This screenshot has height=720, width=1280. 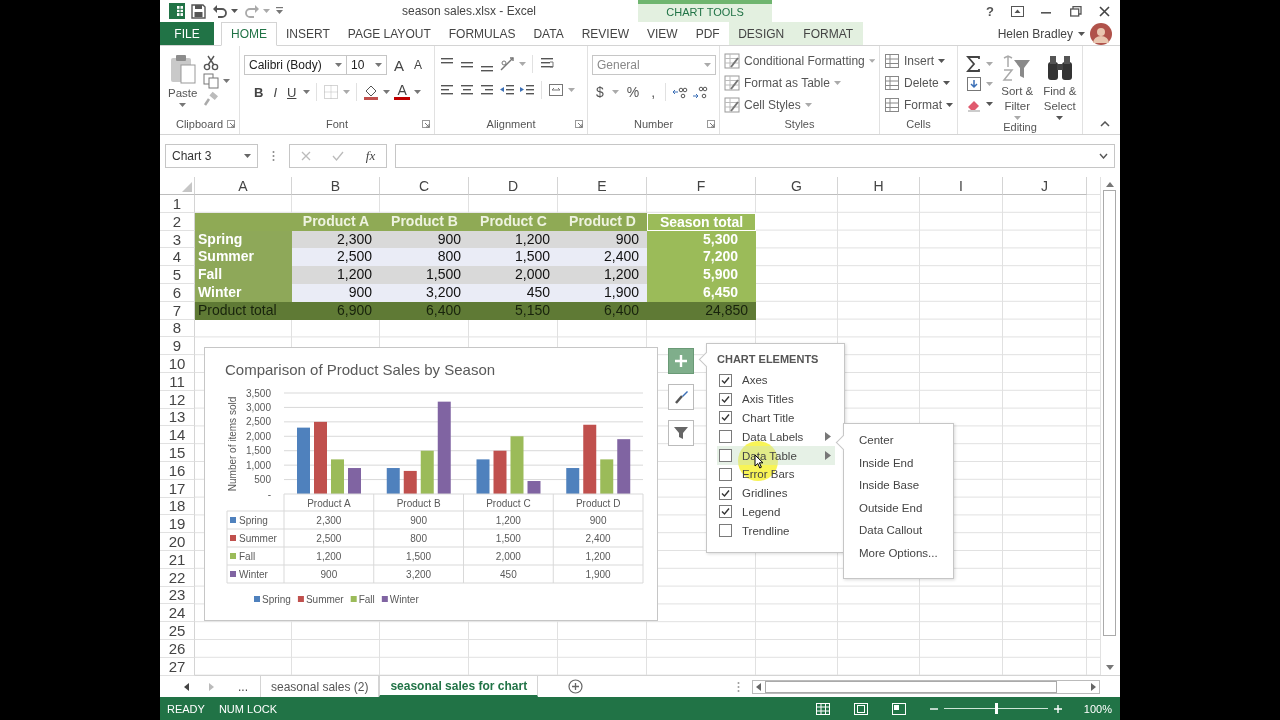 I want to click on row-header: 15, so click(x=177, y=453).